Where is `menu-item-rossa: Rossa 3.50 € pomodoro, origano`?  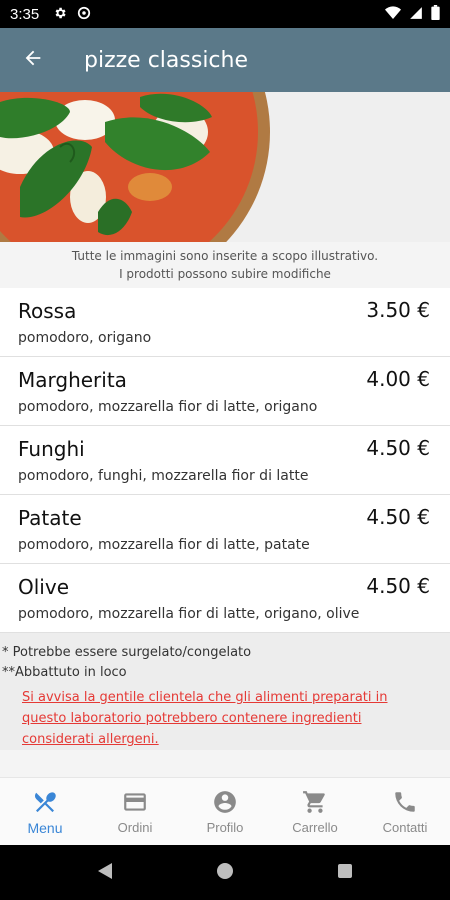
menu-item-rossa: Rossa 3.50 € pomodoro, origano is located at coordinates (225, 322).